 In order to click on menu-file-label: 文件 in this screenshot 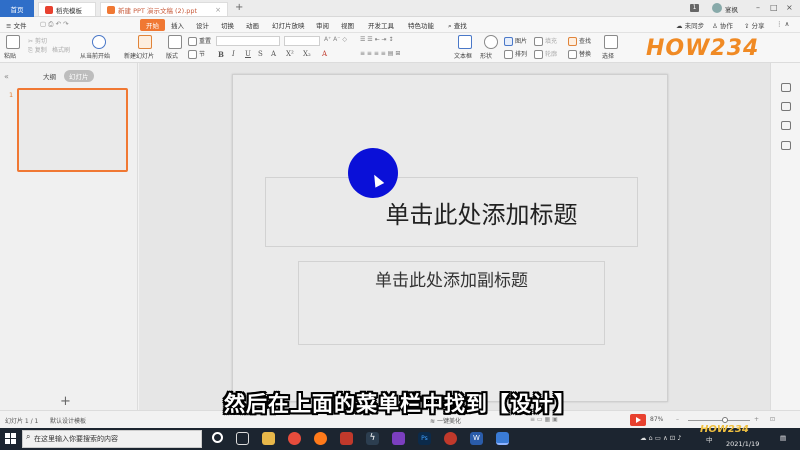, I will do `click(20, 26)`.